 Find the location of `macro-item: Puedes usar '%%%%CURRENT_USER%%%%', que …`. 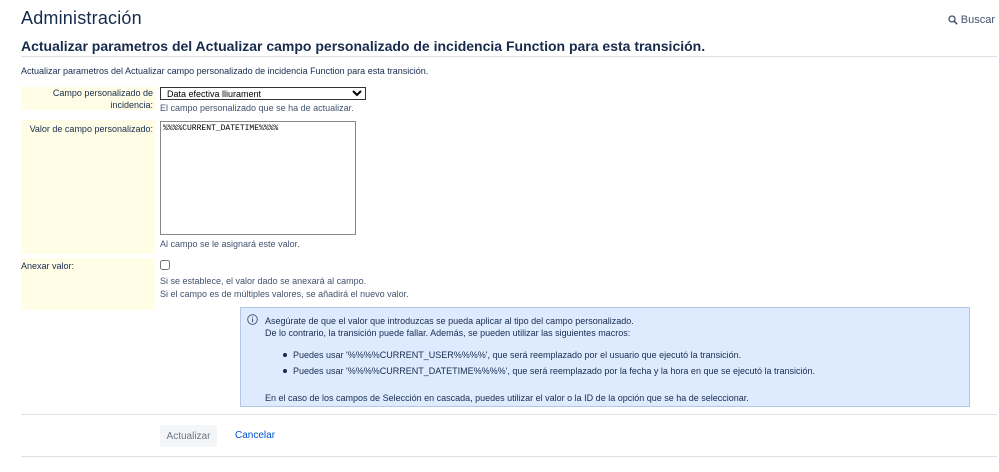

macro-item: Puedes usar '%%%%CURRENT_USER%%%%', que … is located at coordinates (548, 357).